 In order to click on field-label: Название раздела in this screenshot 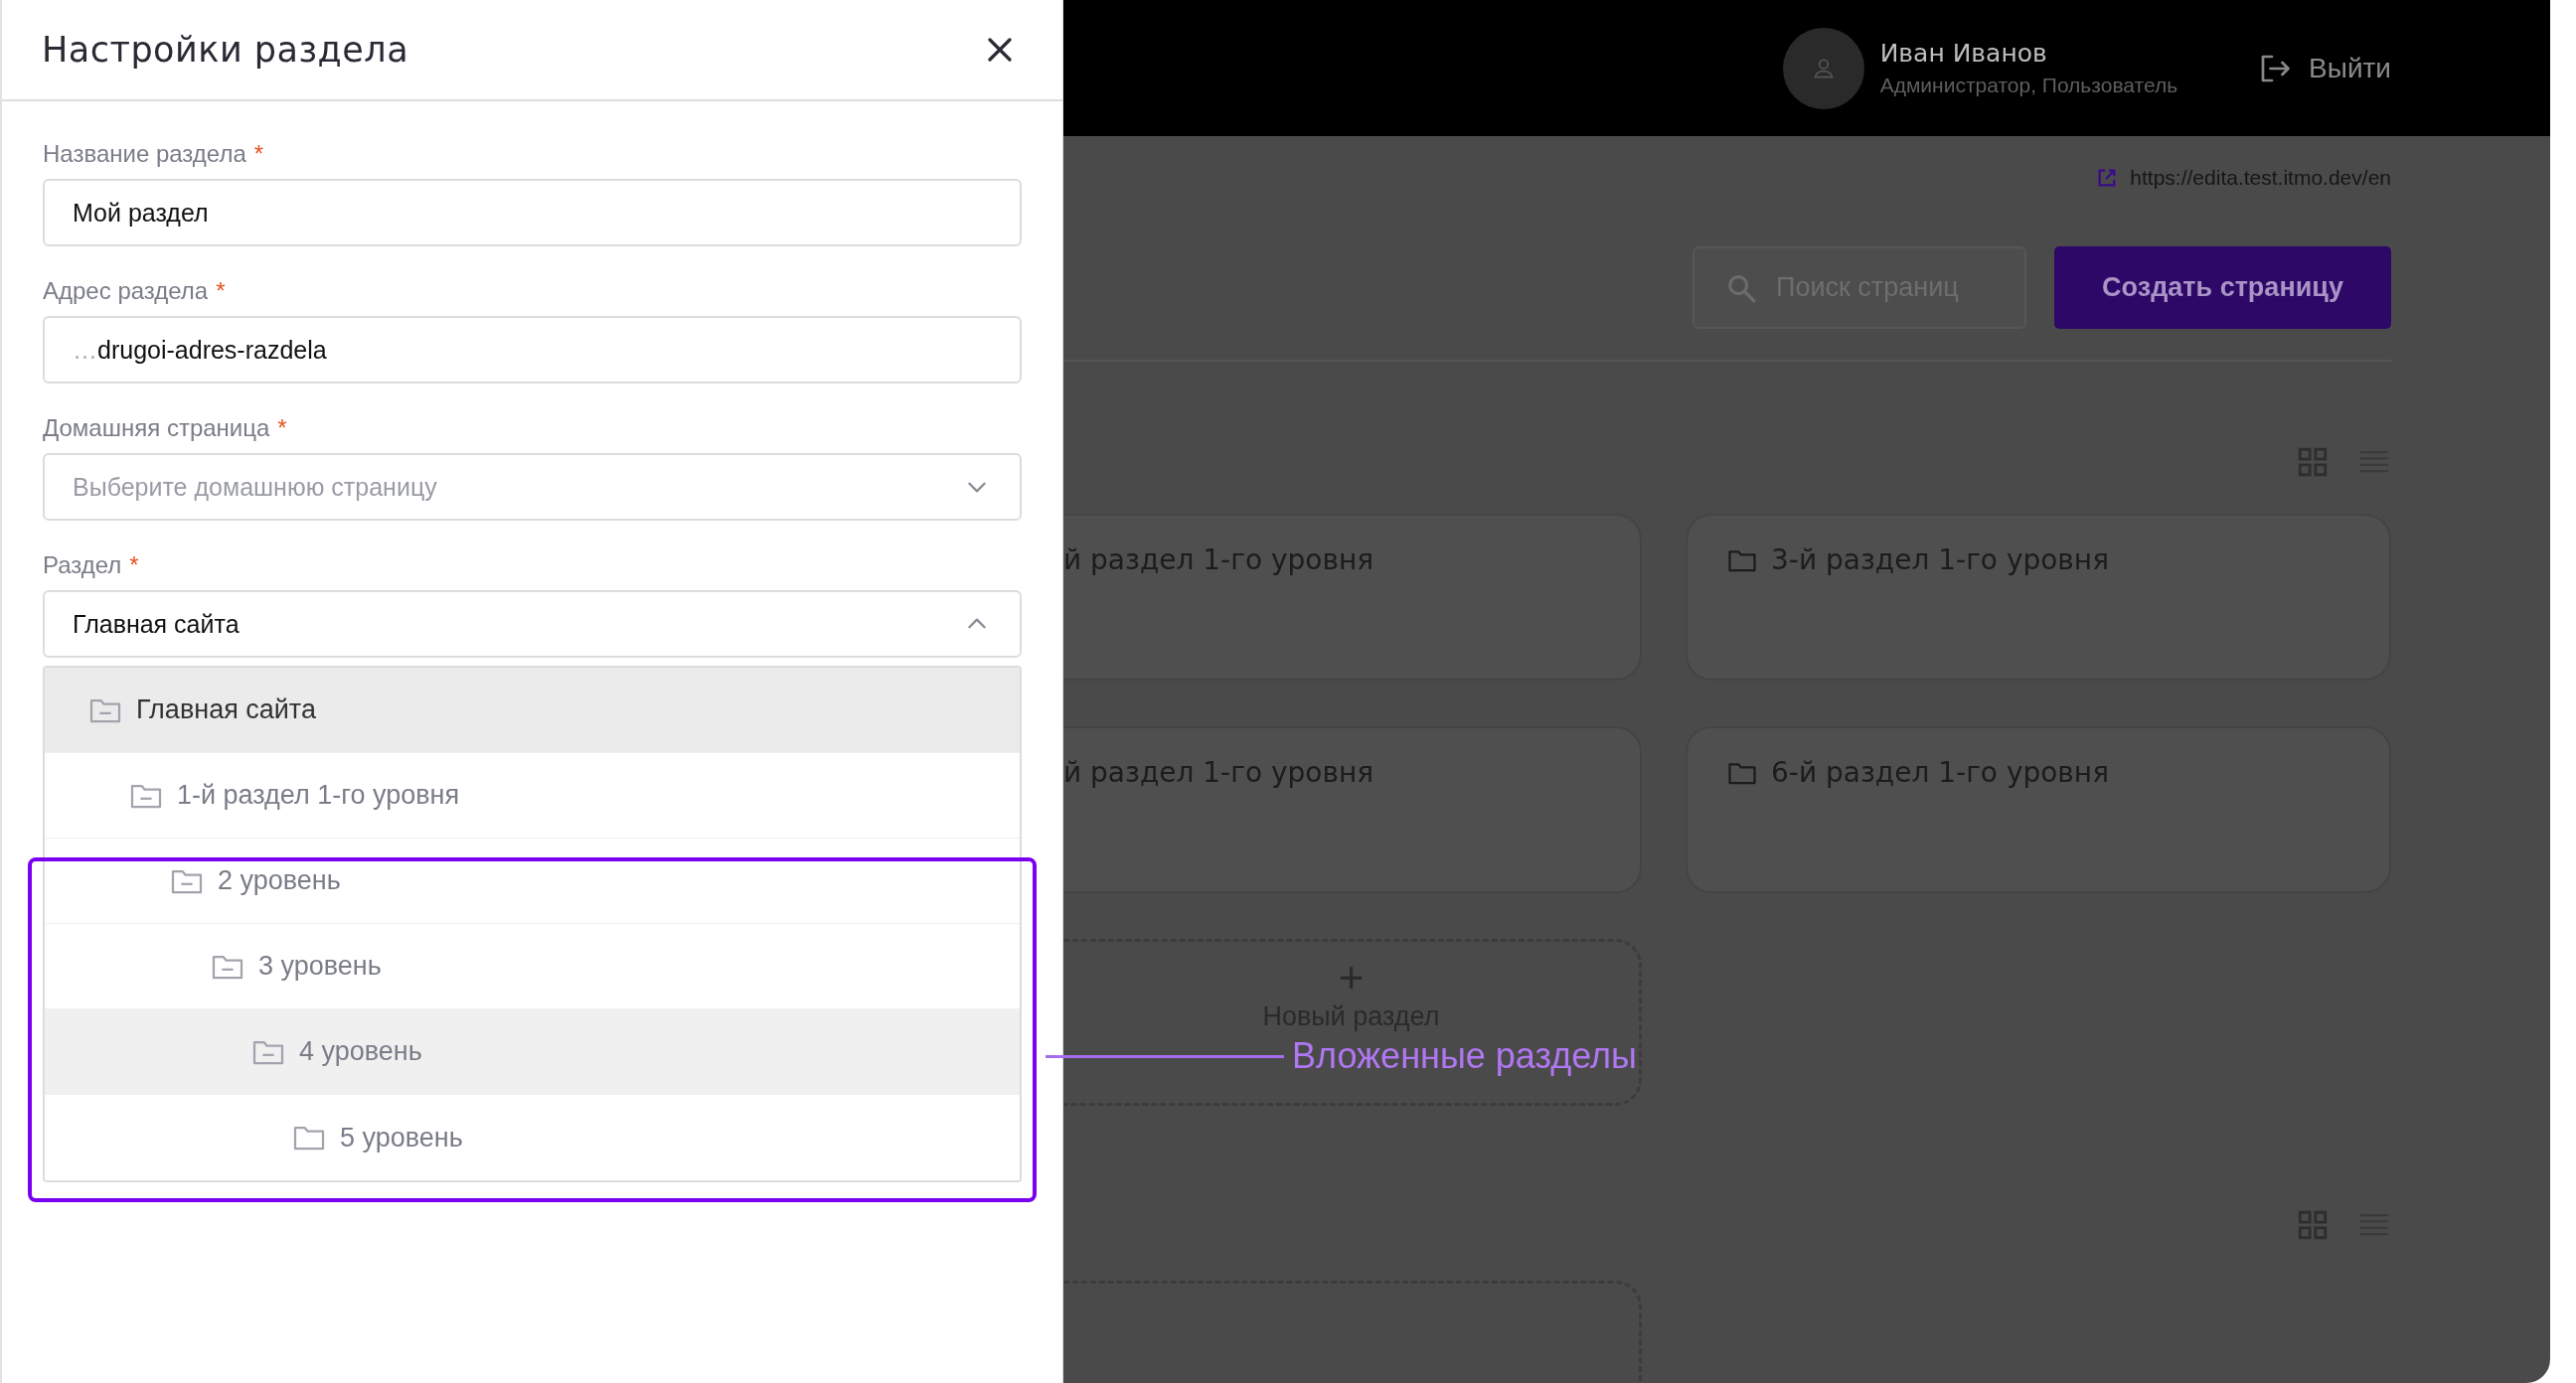, I will do `click(144, 154)`.